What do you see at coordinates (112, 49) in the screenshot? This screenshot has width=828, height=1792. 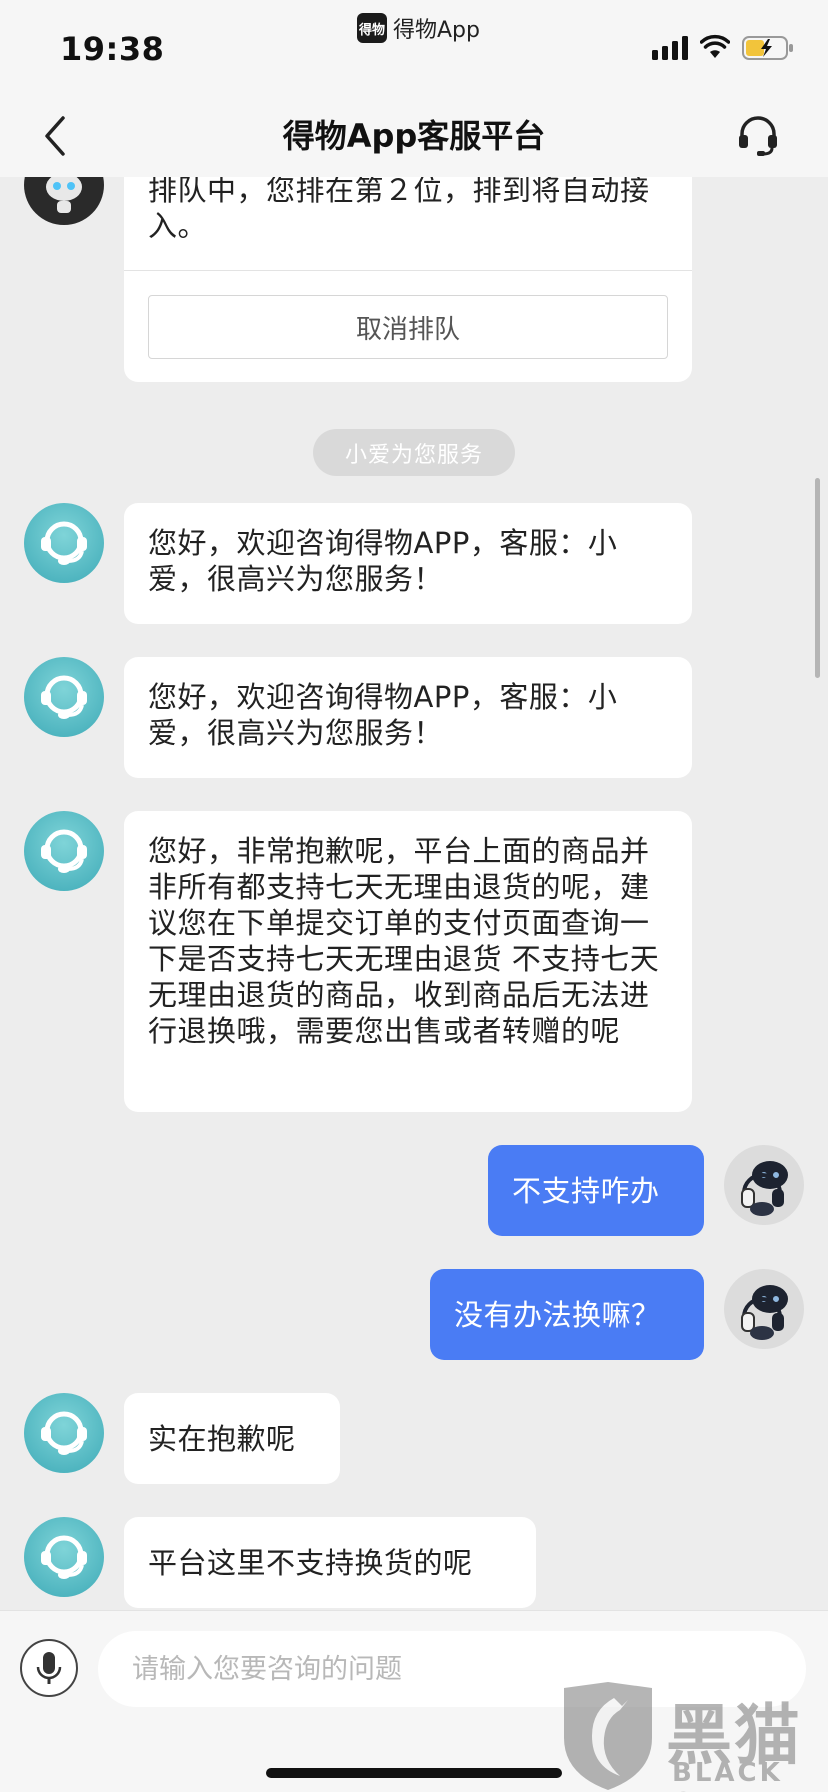 I see `status-time: 19:38` at bounding box center [112, 49].